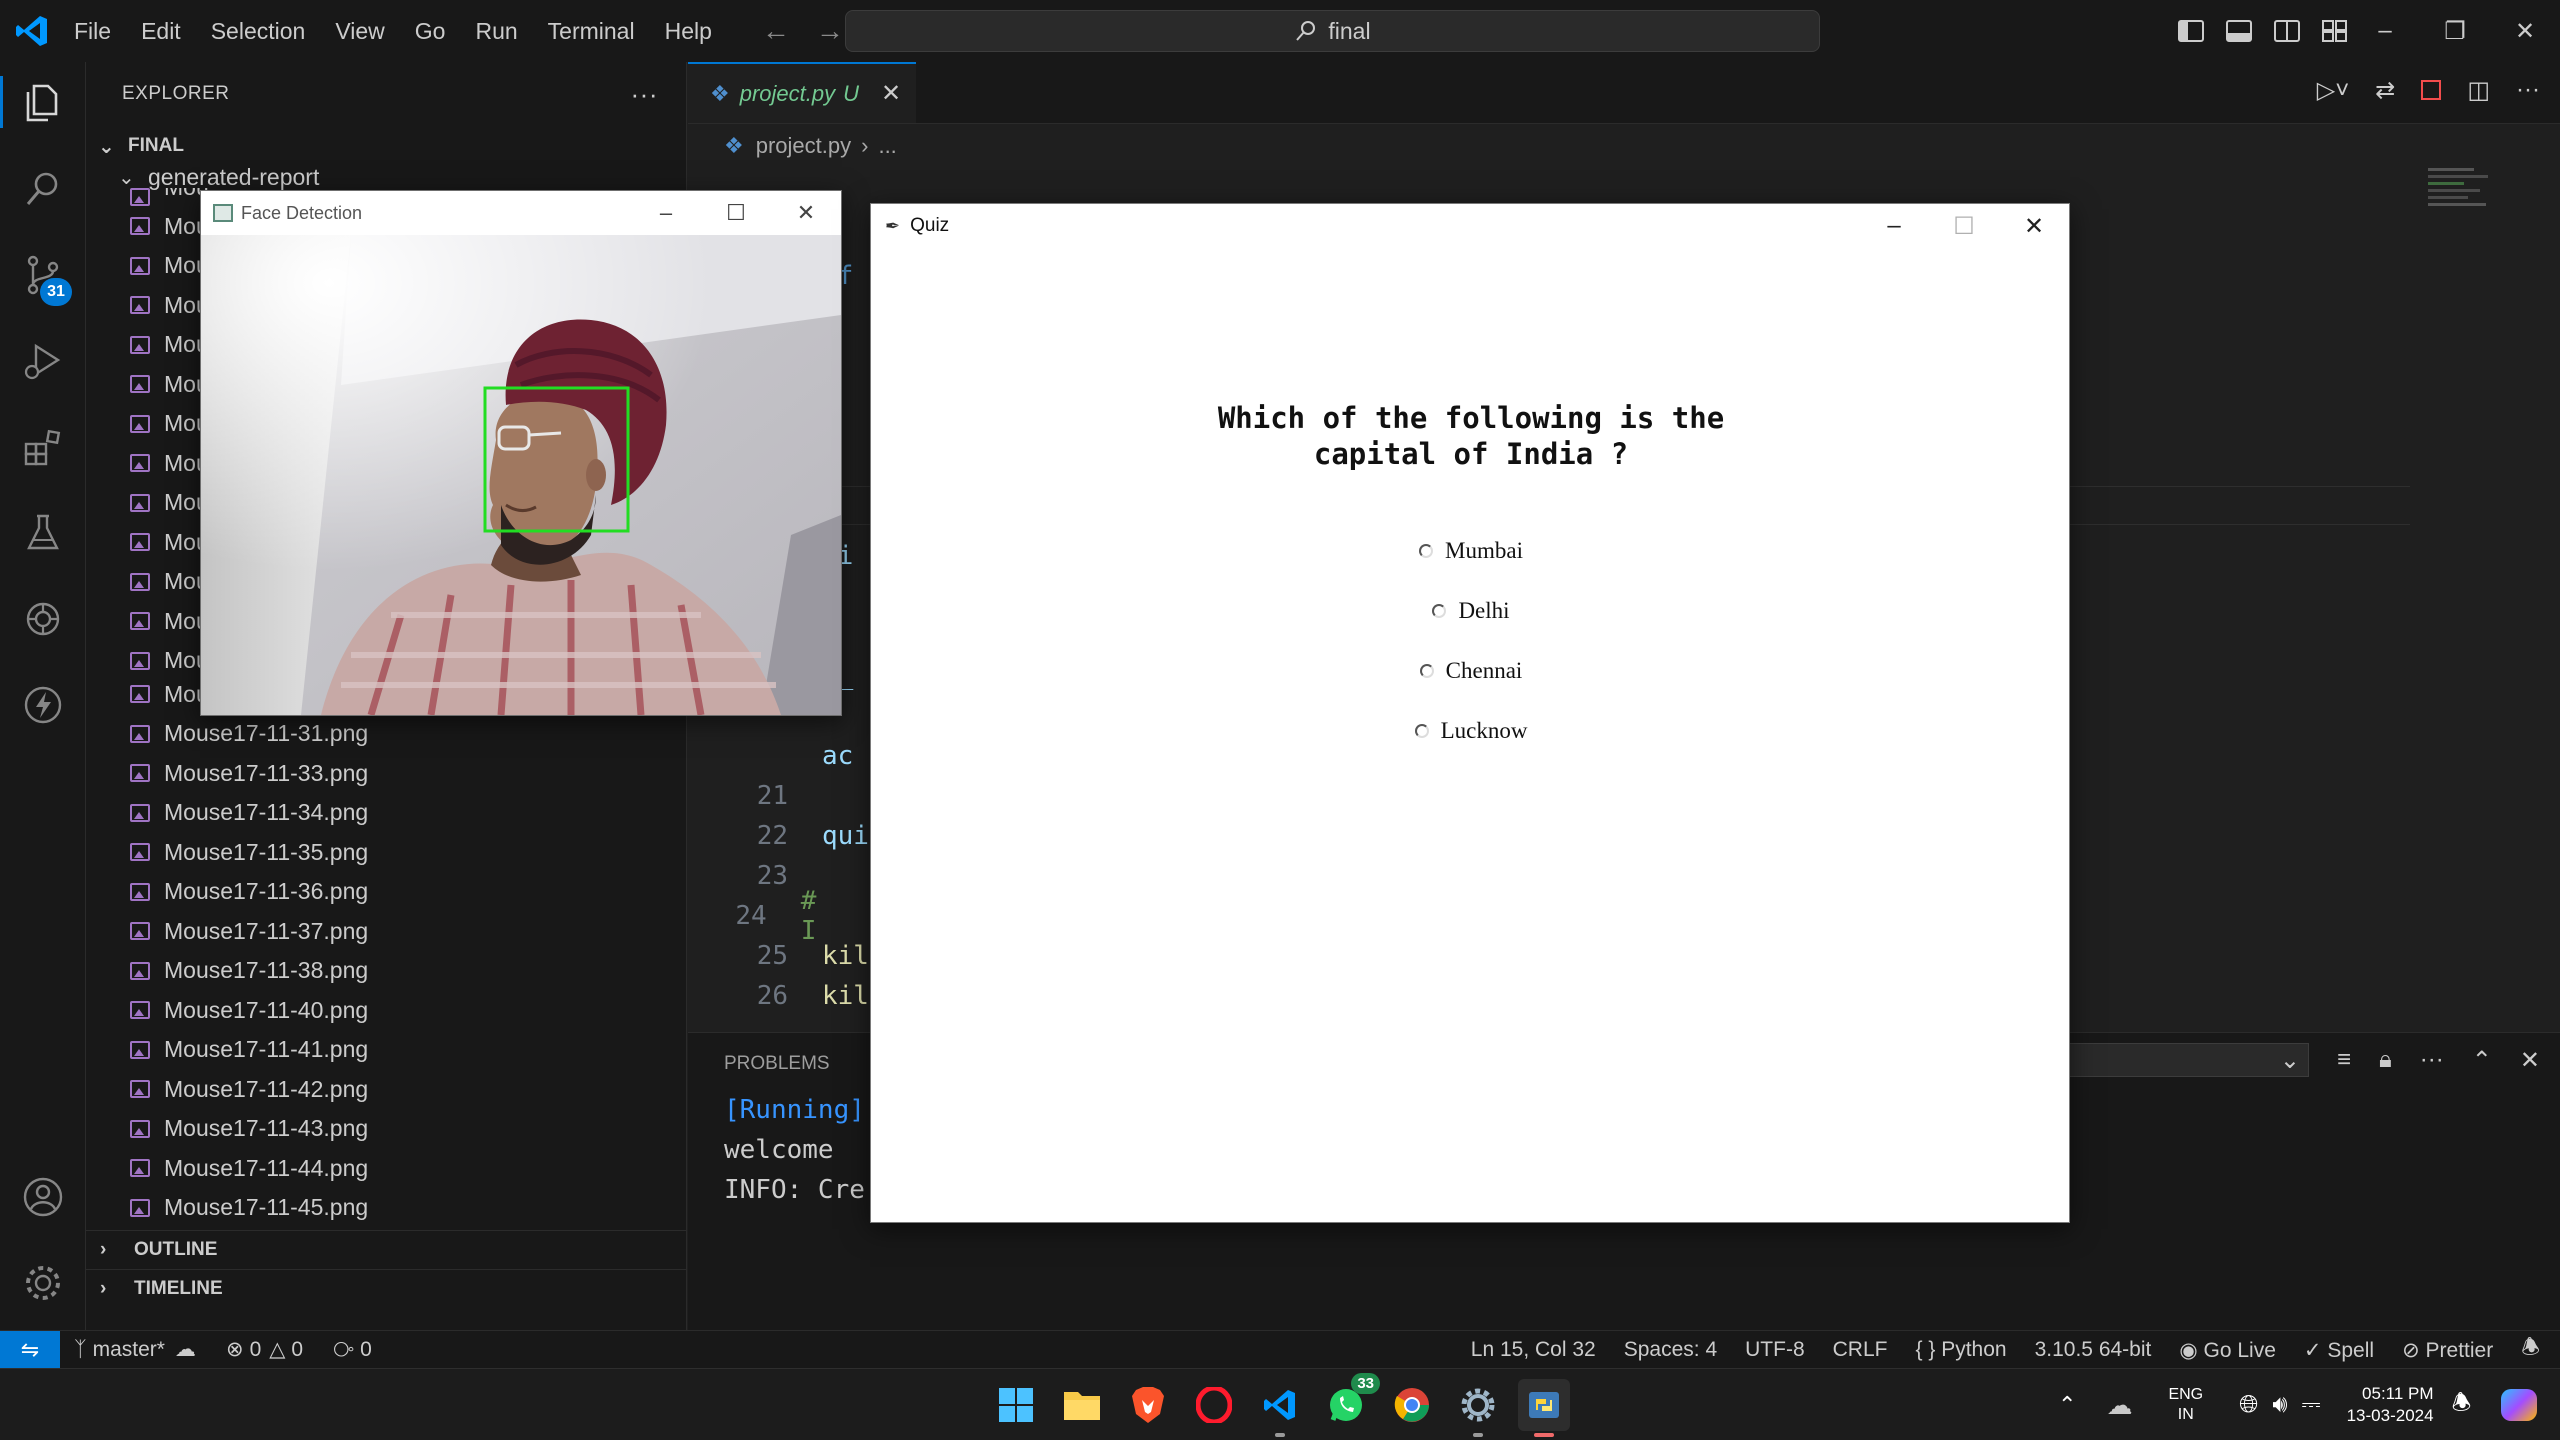 Image resolution: width=2560 pixels, height=1440 pixels. What do you see at coordinates (2344, 1060) in the screenshot?
I see `clear-output-icon: ≡` at bounding box center [2344, 1060].